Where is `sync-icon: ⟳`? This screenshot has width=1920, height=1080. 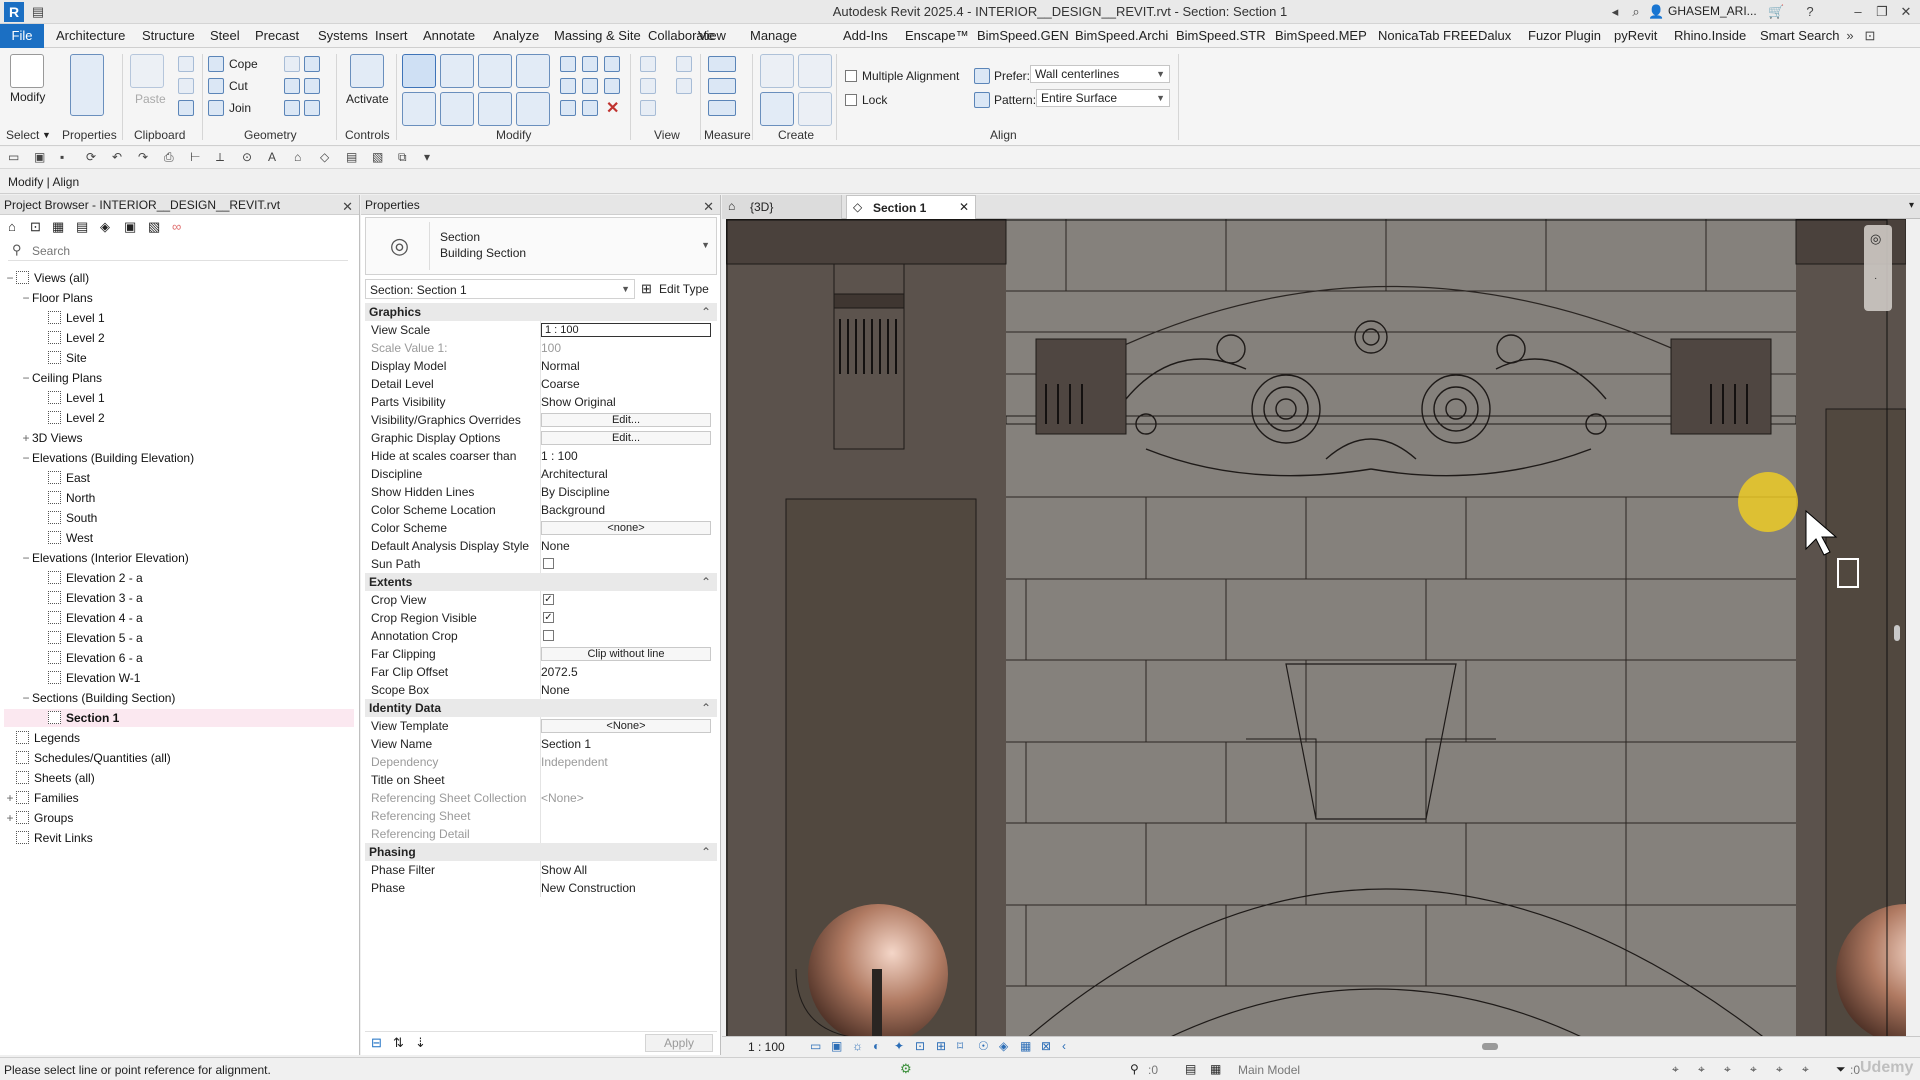
sync-icon: ⟳ is located at coordinates (91, 157).